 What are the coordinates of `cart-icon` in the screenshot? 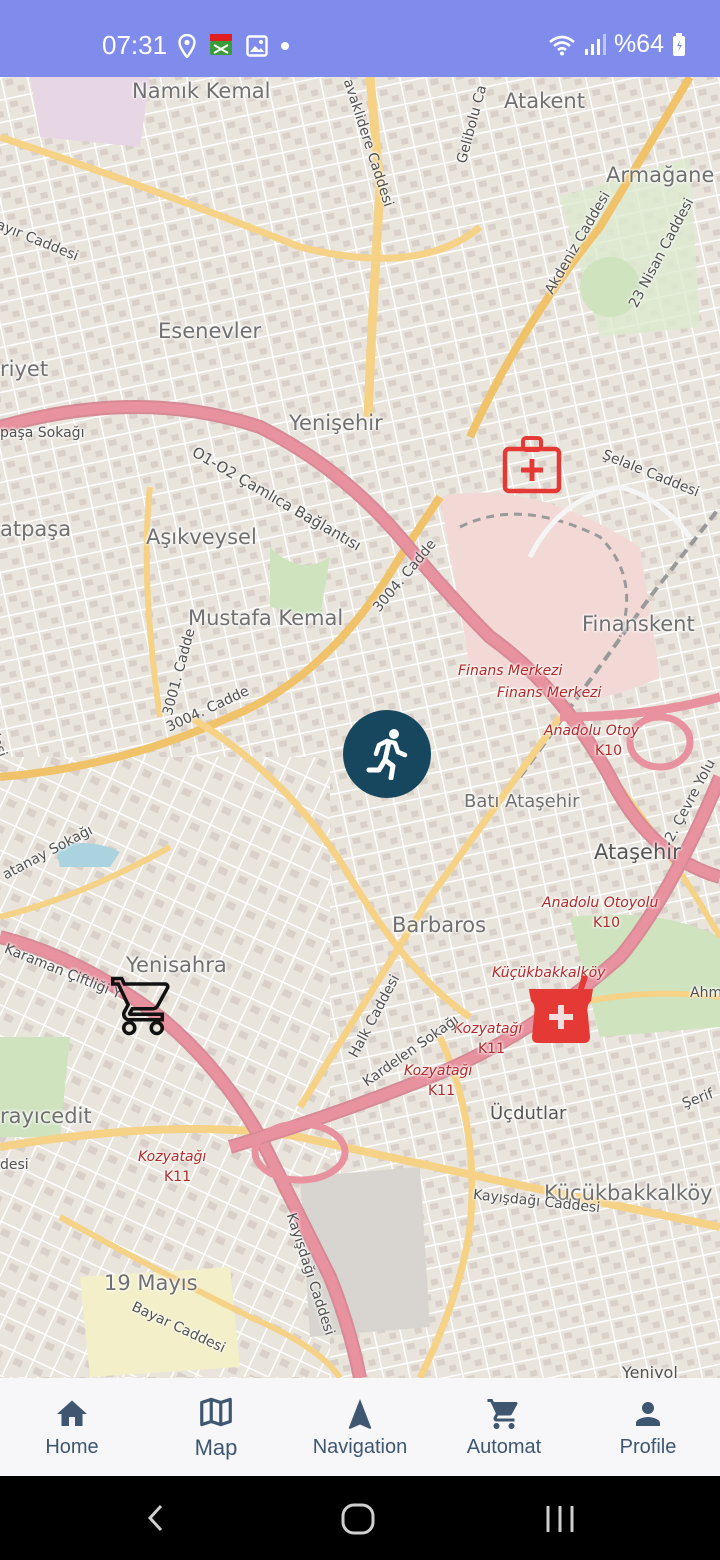 It's located at (502, 1413).